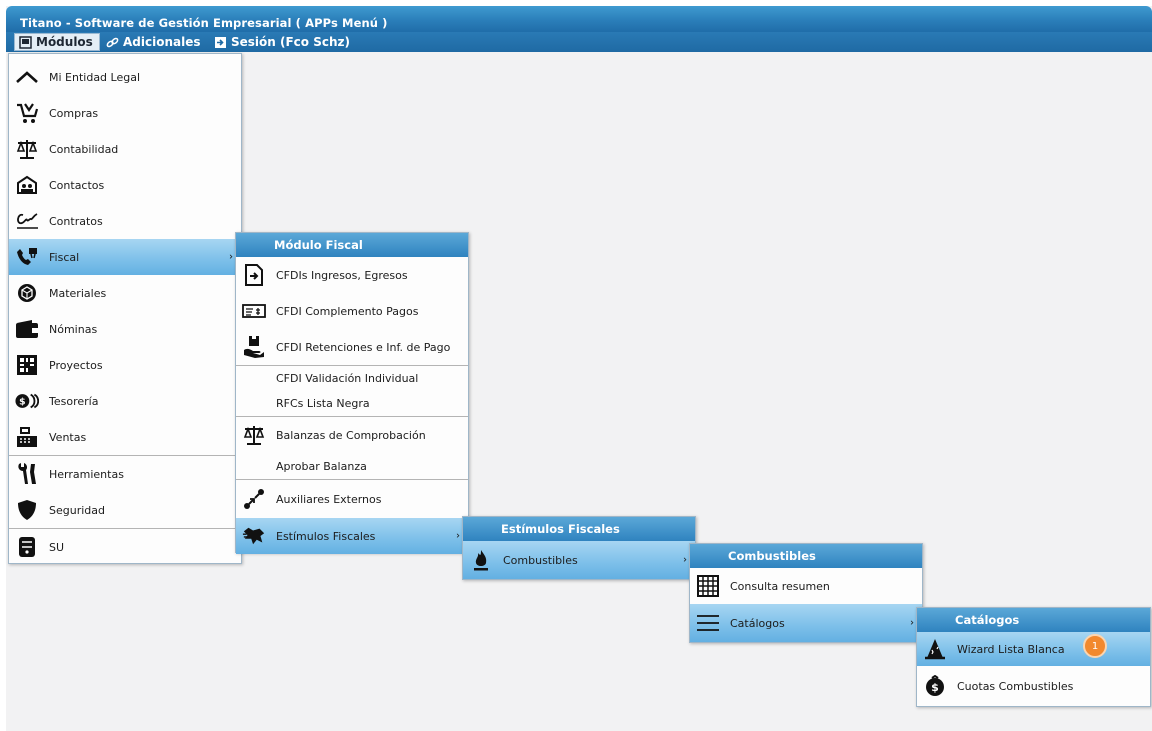 This screenshot has width=1152, height=731. What do you see at coordinates (73, 329) in the screenshot?
I see `menu-item-label: Nóminas` at bounding box center [73, 329].